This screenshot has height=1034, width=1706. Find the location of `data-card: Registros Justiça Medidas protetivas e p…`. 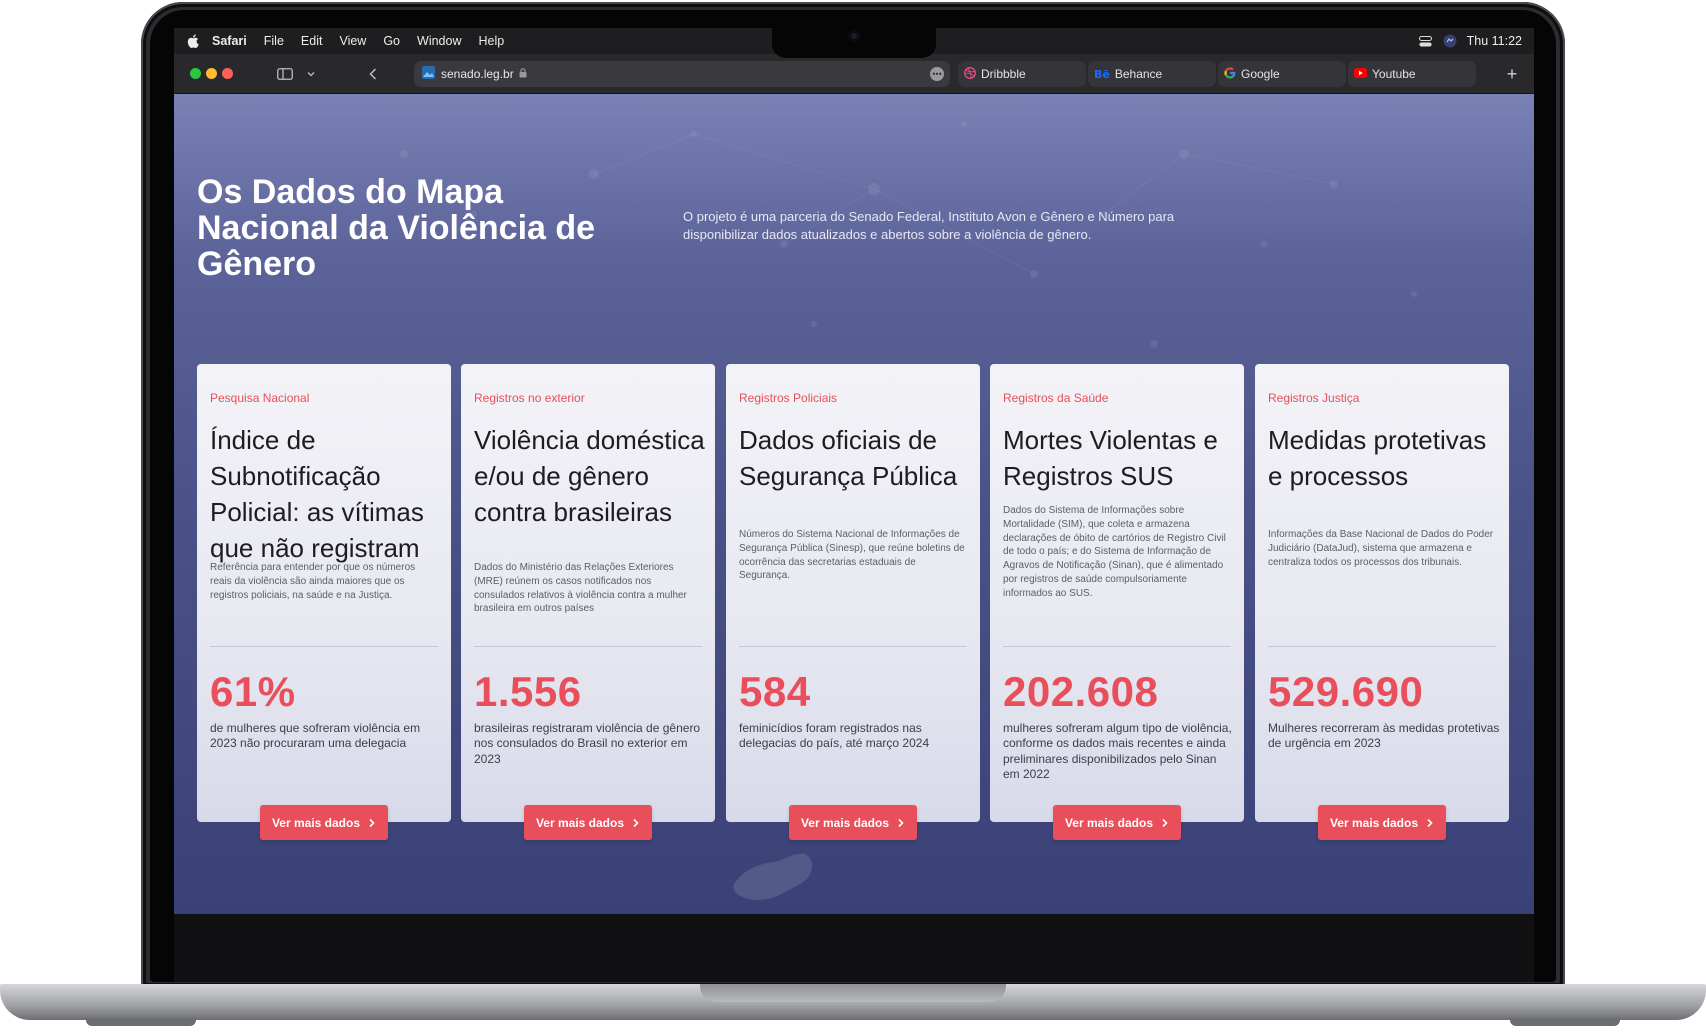

data-card: Registros Justiça Medidas protetivas e p… is located at coordinates (1382, 602).